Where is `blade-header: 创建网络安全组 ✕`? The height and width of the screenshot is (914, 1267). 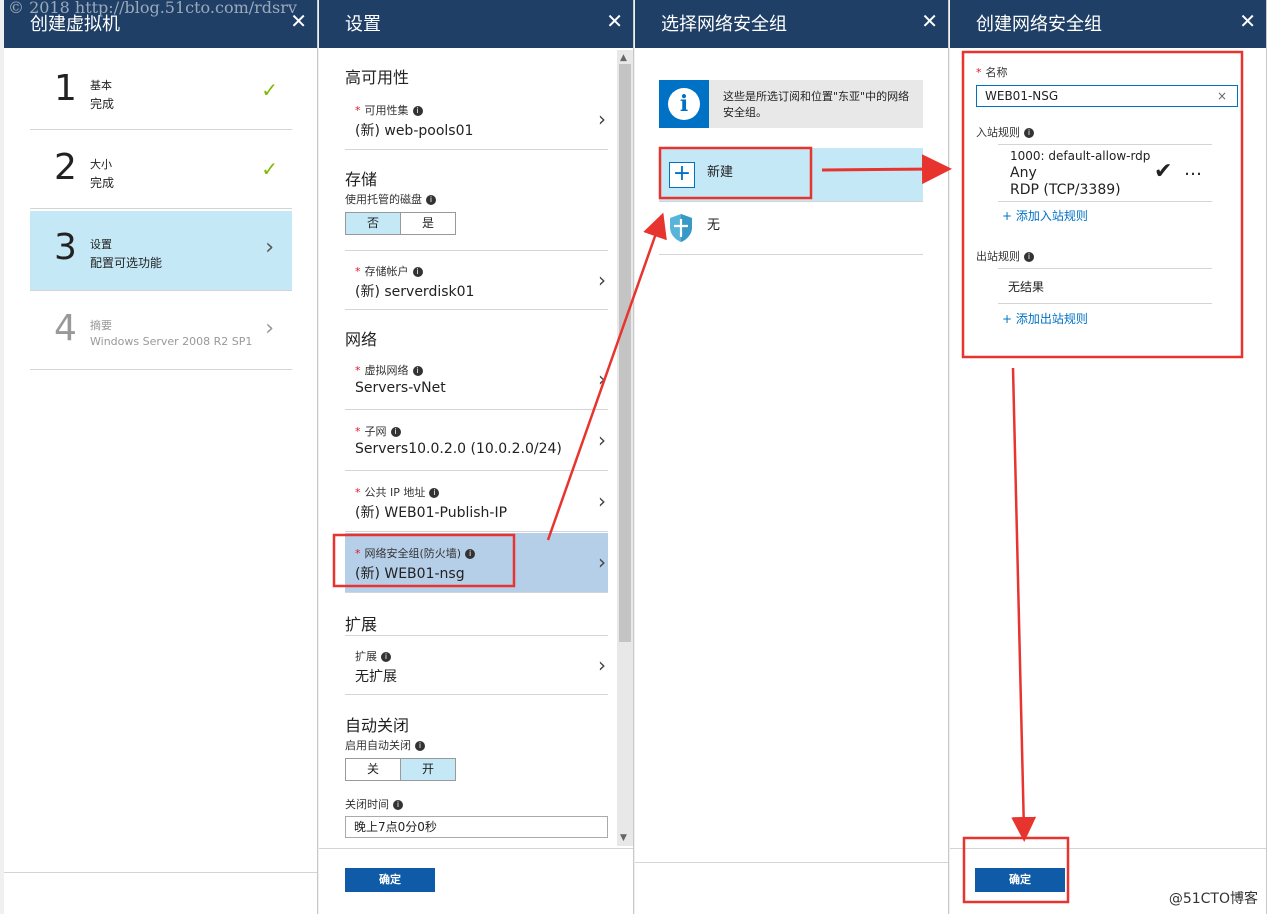
blade-header: 创建网络安全组 ✕ is located at coordinates (1108, 24).